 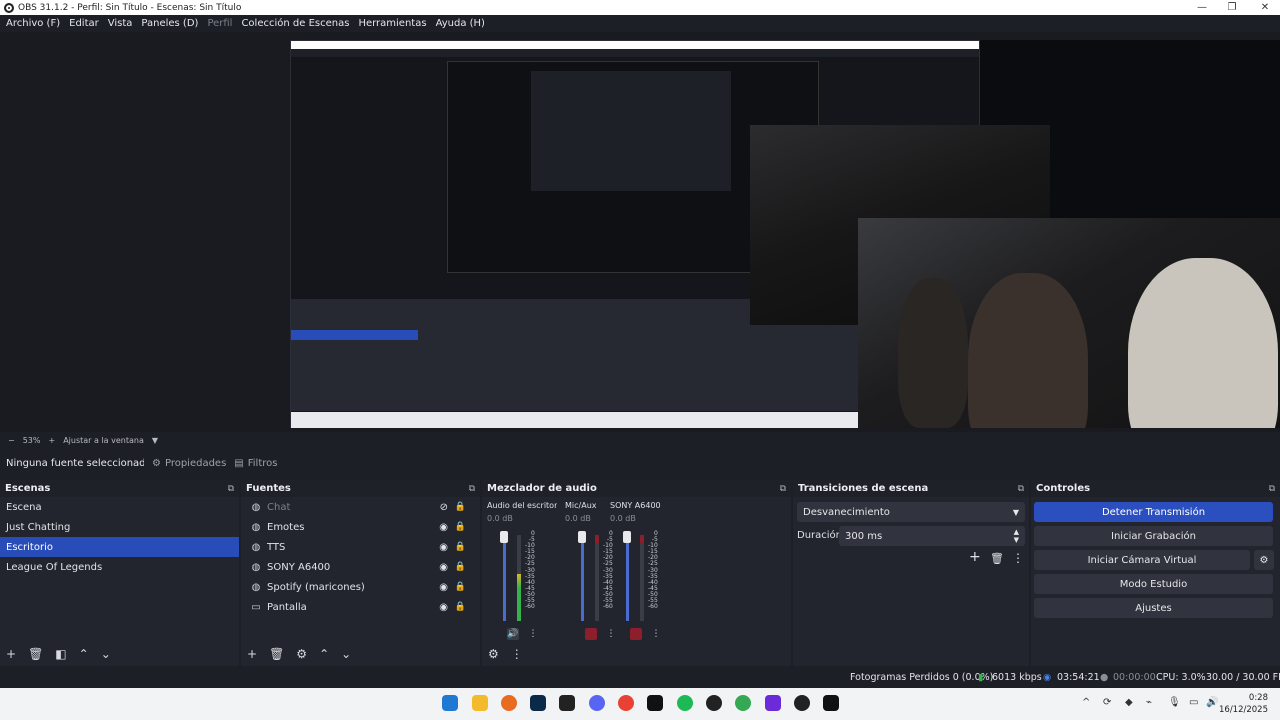 What do you see at coordinates (84, 23) in the screenshot?
I see `menu-editar: Editar` at bounding box center [84, 23].